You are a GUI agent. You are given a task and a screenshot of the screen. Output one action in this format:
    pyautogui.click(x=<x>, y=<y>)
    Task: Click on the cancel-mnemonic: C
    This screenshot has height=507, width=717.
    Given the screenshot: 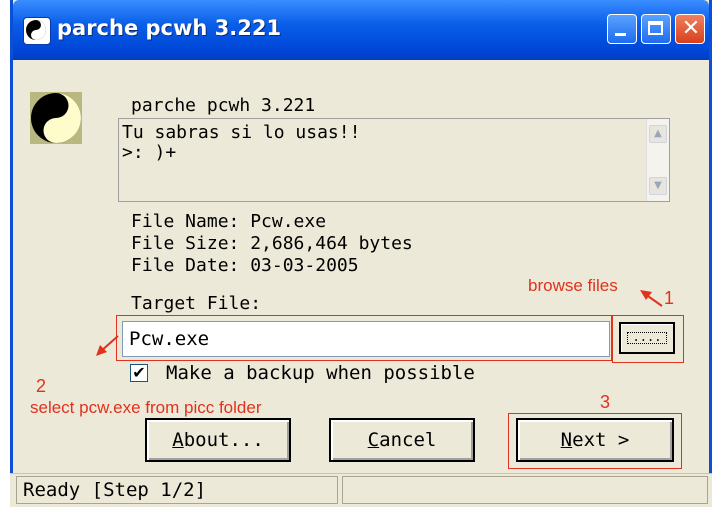 What is the action you would take?
    pyautogui.click(x=373, y=440)
    